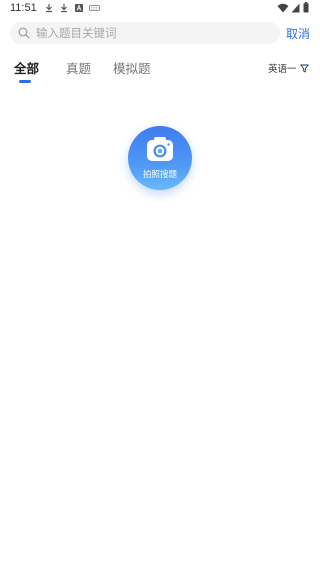  I want to click on tab-real-exams: 真题, so click(78, 67).